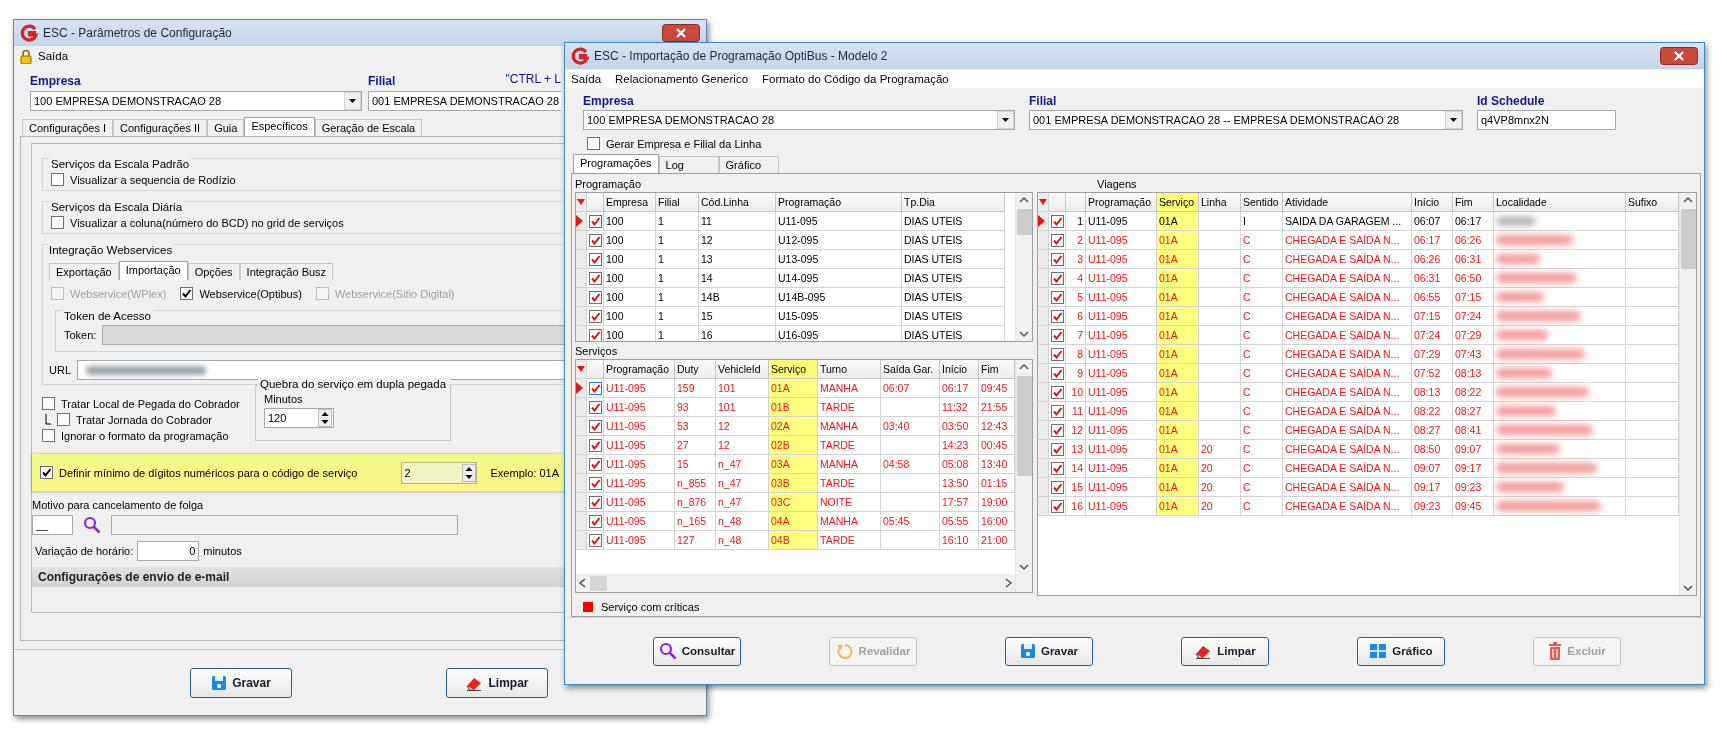 The image size is (1727, 733). I want to click on column-header: Turno, so click(849, 369).